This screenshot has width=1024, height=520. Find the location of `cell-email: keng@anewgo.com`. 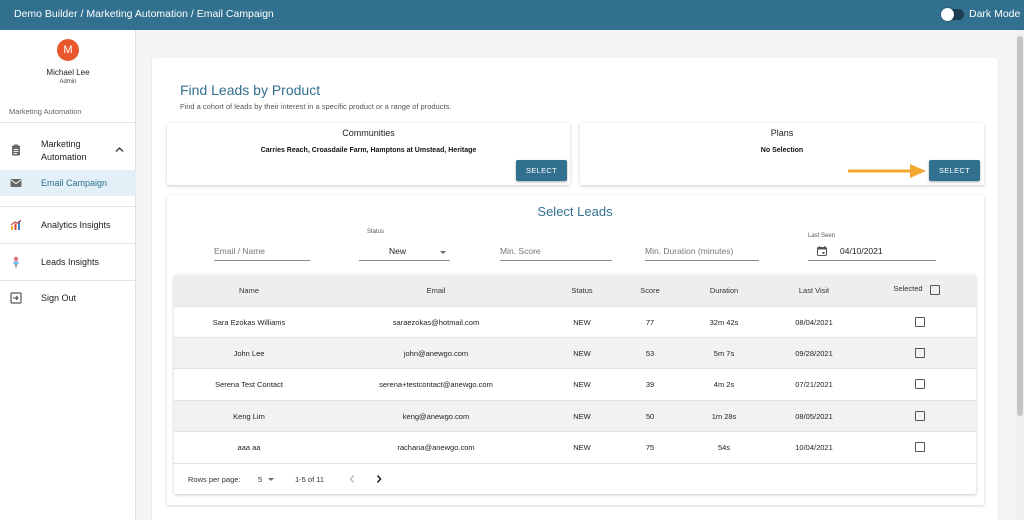

cell-email: keng@anewgo.com is located at coordinates (436, 416).